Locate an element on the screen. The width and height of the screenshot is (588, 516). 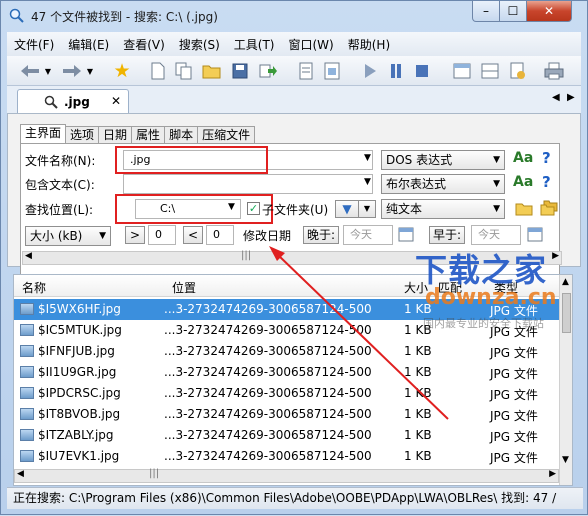
watermark-url: downza.cn is located at coordinates (491, 297).